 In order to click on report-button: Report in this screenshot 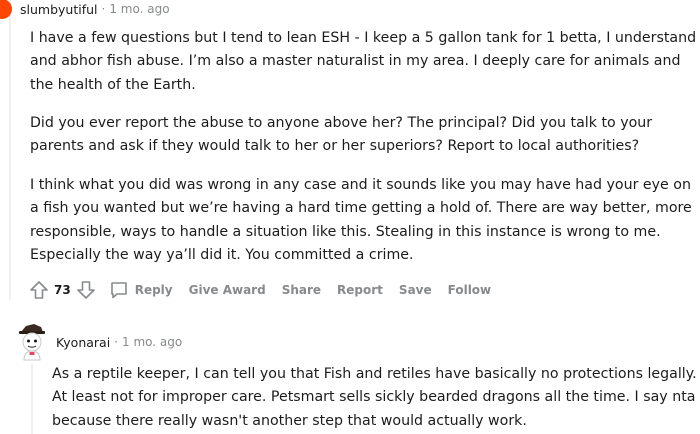, I will do `click(360, 290)`.